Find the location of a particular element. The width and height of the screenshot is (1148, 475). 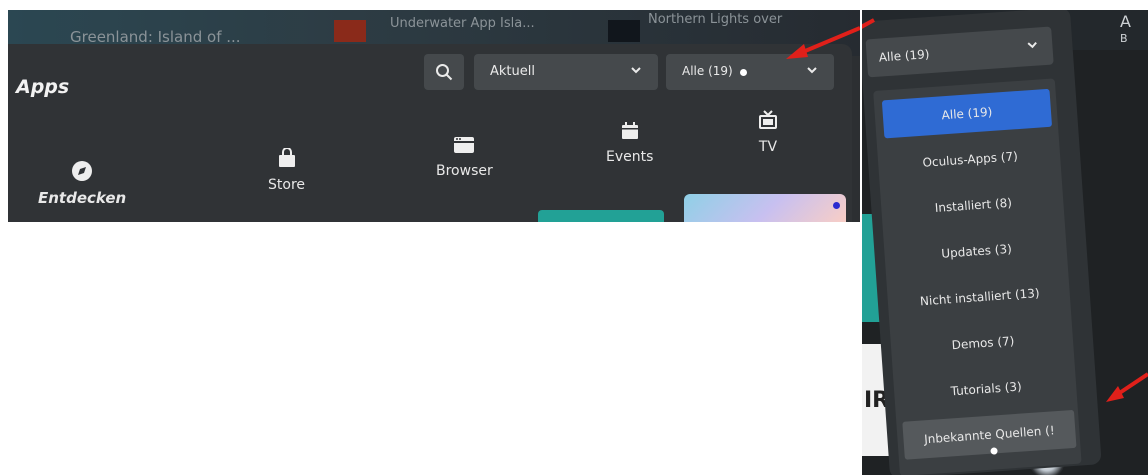

page-title: Apps is located at coordinates (43, 87).